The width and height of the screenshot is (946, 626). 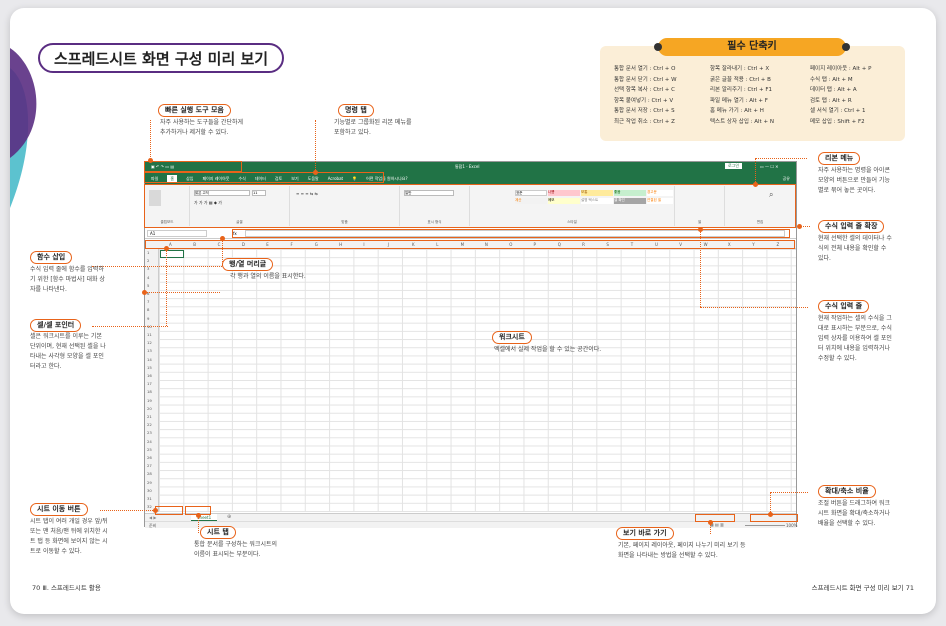 What do you see at coordinates (264, 177) in the screenshot?
I see `tabs-highlight` at bounding box center [264, 177].